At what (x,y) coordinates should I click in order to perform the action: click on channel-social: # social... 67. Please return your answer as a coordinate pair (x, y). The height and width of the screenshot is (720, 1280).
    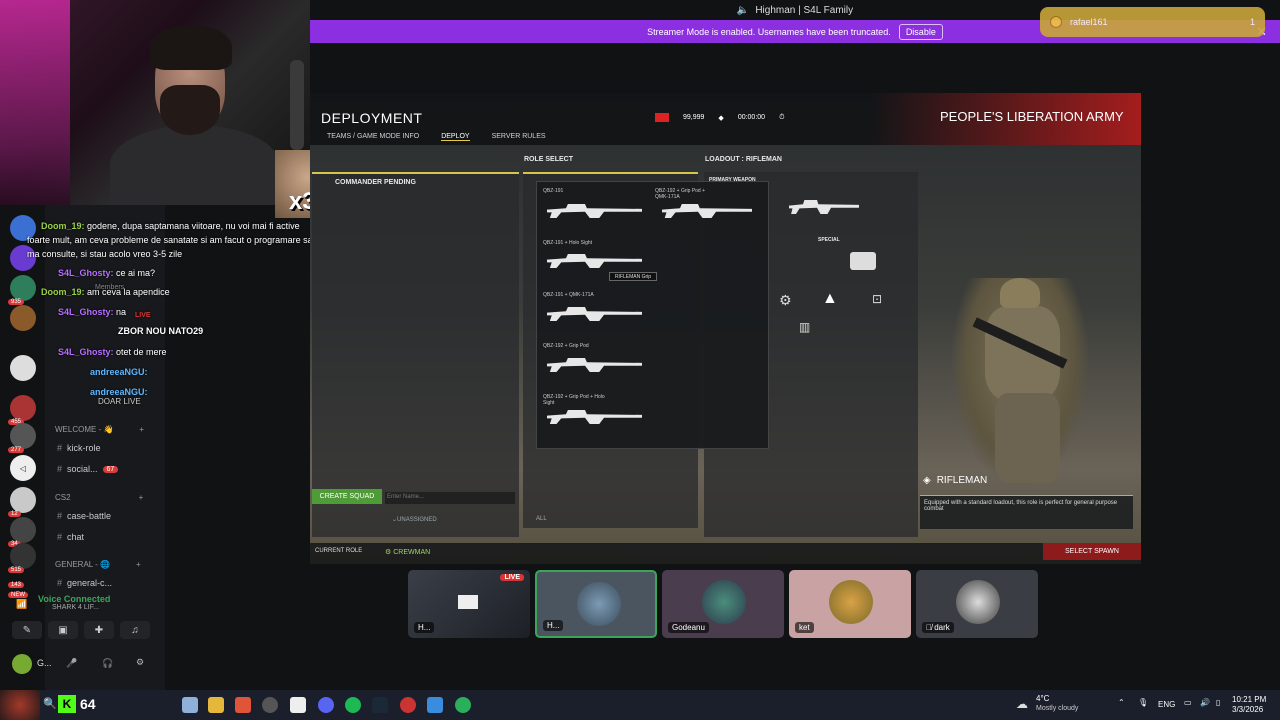
    Looking at the image, I should click on (88, 469).